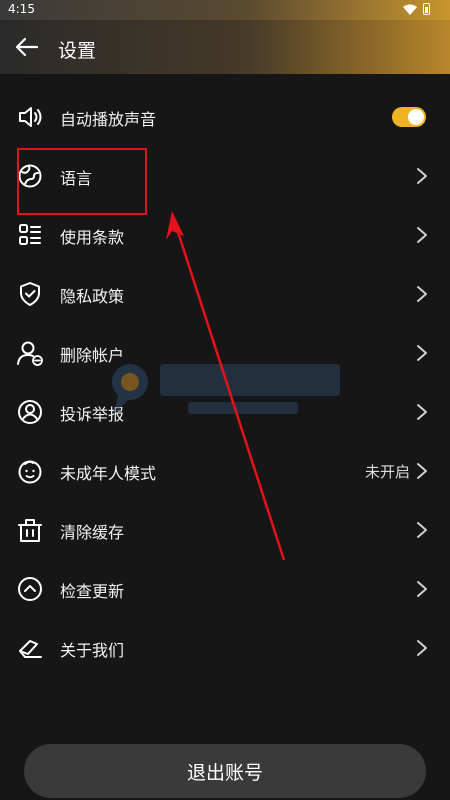  Describe the element at coordinates (92, 532) in the screenshot. I see `setting-label: 清除缓存` at that location.